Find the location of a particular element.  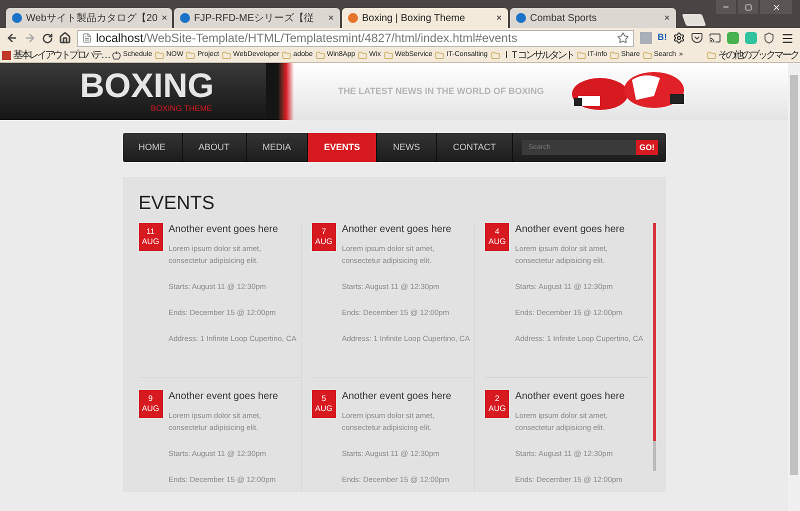

nav-item: HOME is located at coordinates (152, 147).